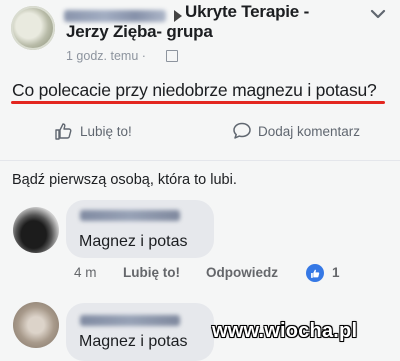  What do you see at coordinates (309, 131) in the screenshot?
I see `comment-label: Dodaj komentarz` at bounding box center [309, 131].